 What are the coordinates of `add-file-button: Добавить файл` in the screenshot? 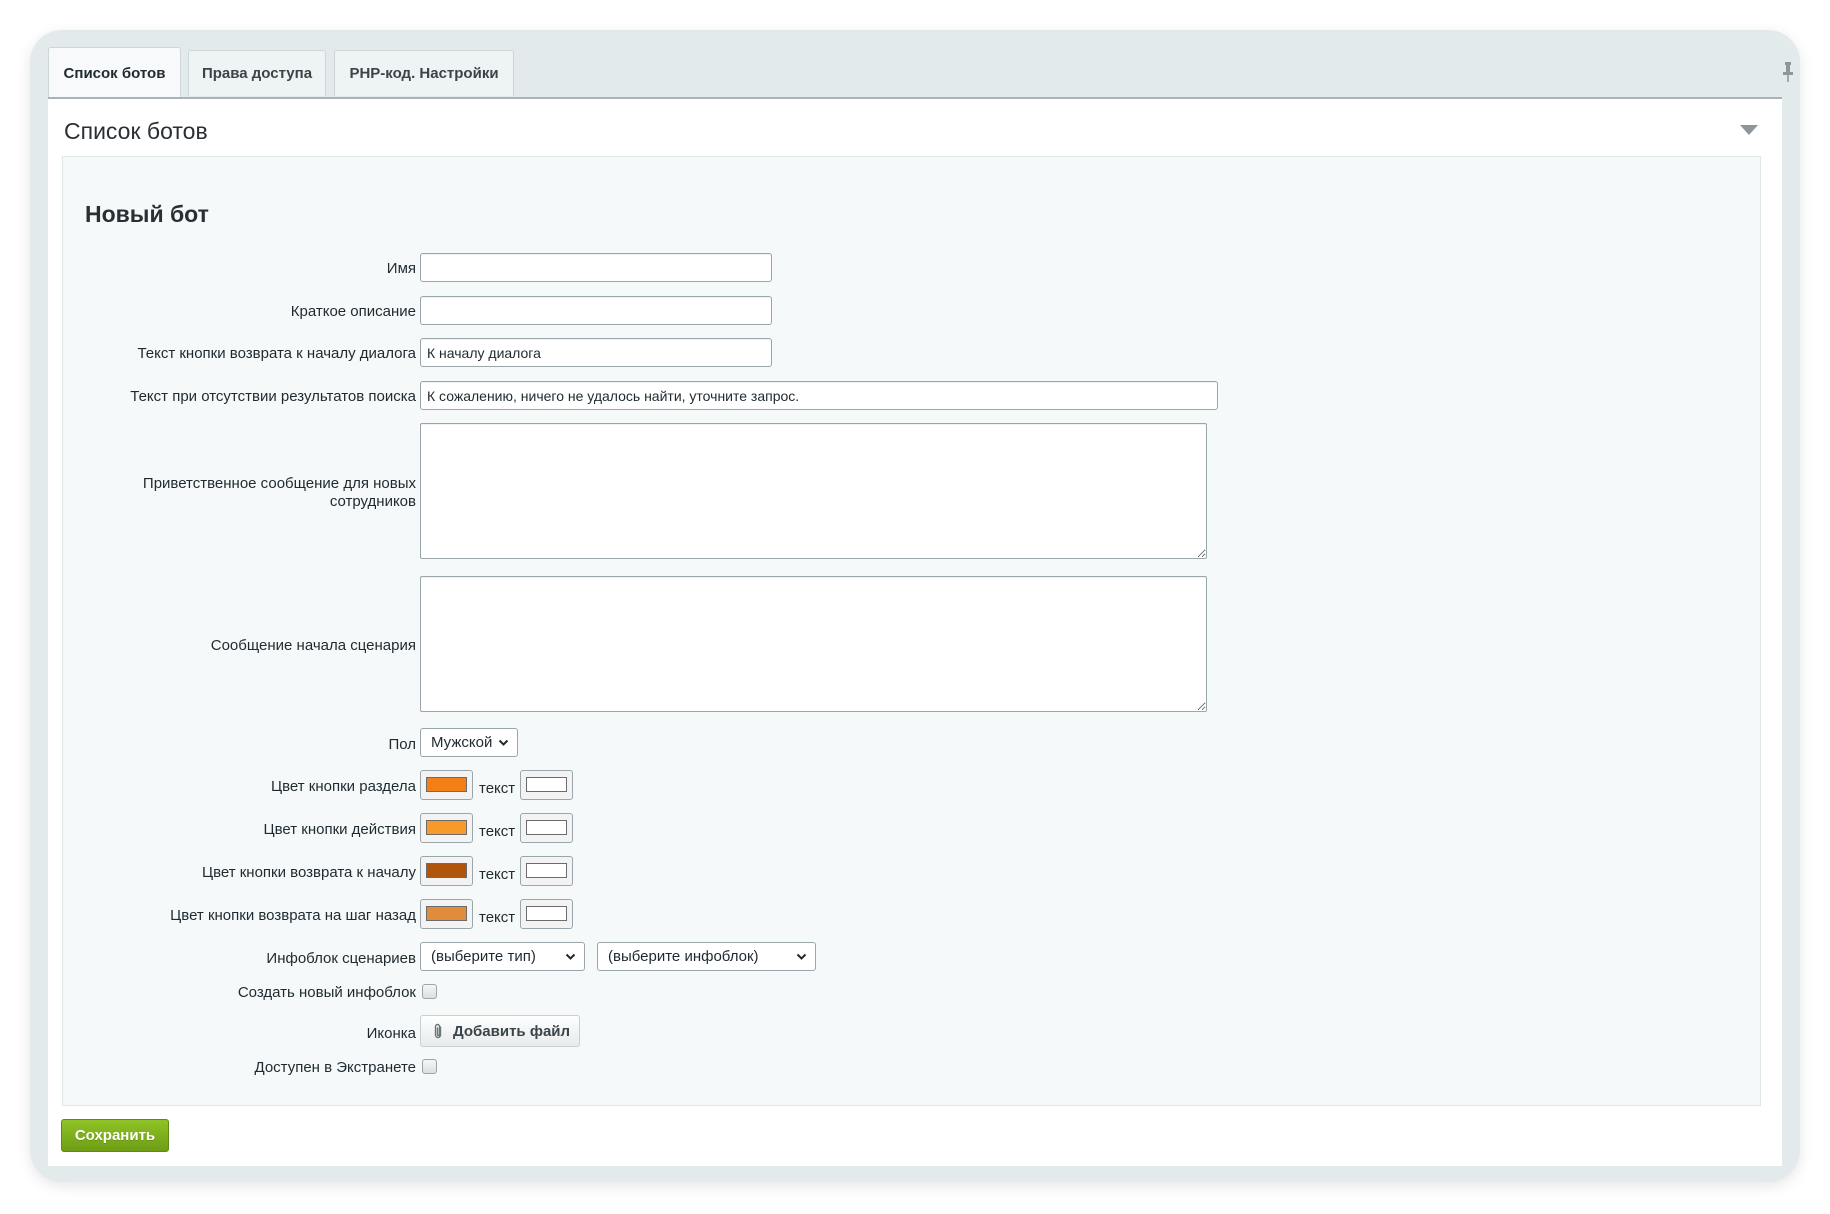 It's located at (500, 1031).